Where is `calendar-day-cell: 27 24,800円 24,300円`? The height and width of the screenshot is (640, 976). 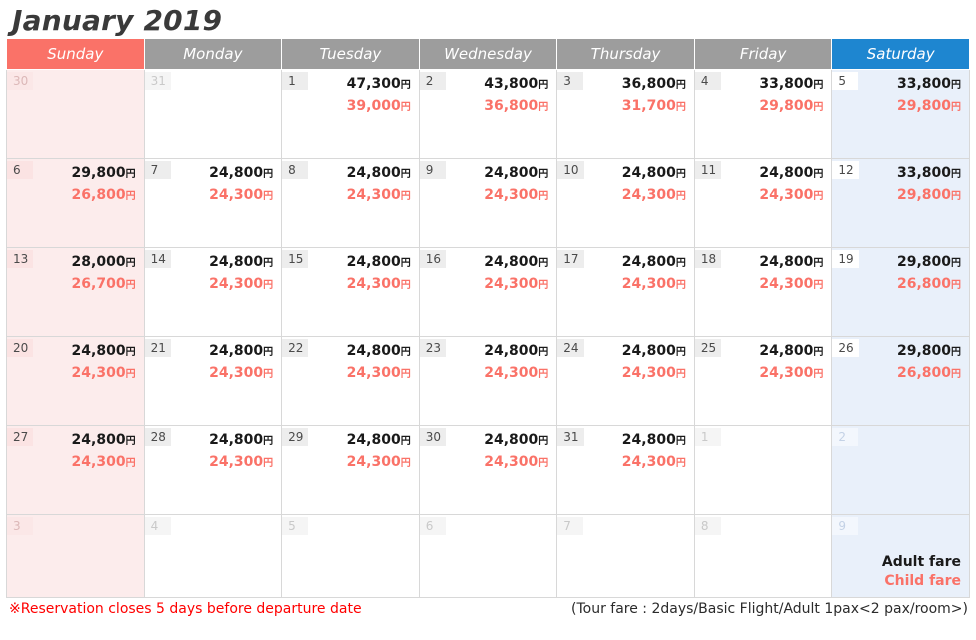
calendar-day-cell: 27 24,800円 24,300円 is located at coordinates (75, 470).